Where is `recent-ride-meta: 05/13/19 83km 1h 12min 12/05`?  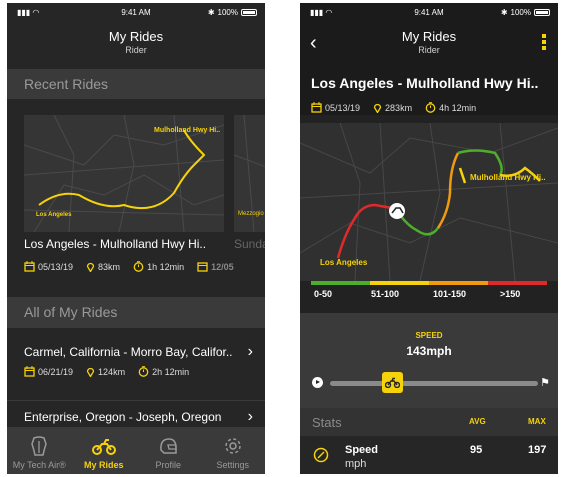 recent-ride-meta: 05/13/19 83km 1h 12min 12/05 is located at coordinates (135, 266).